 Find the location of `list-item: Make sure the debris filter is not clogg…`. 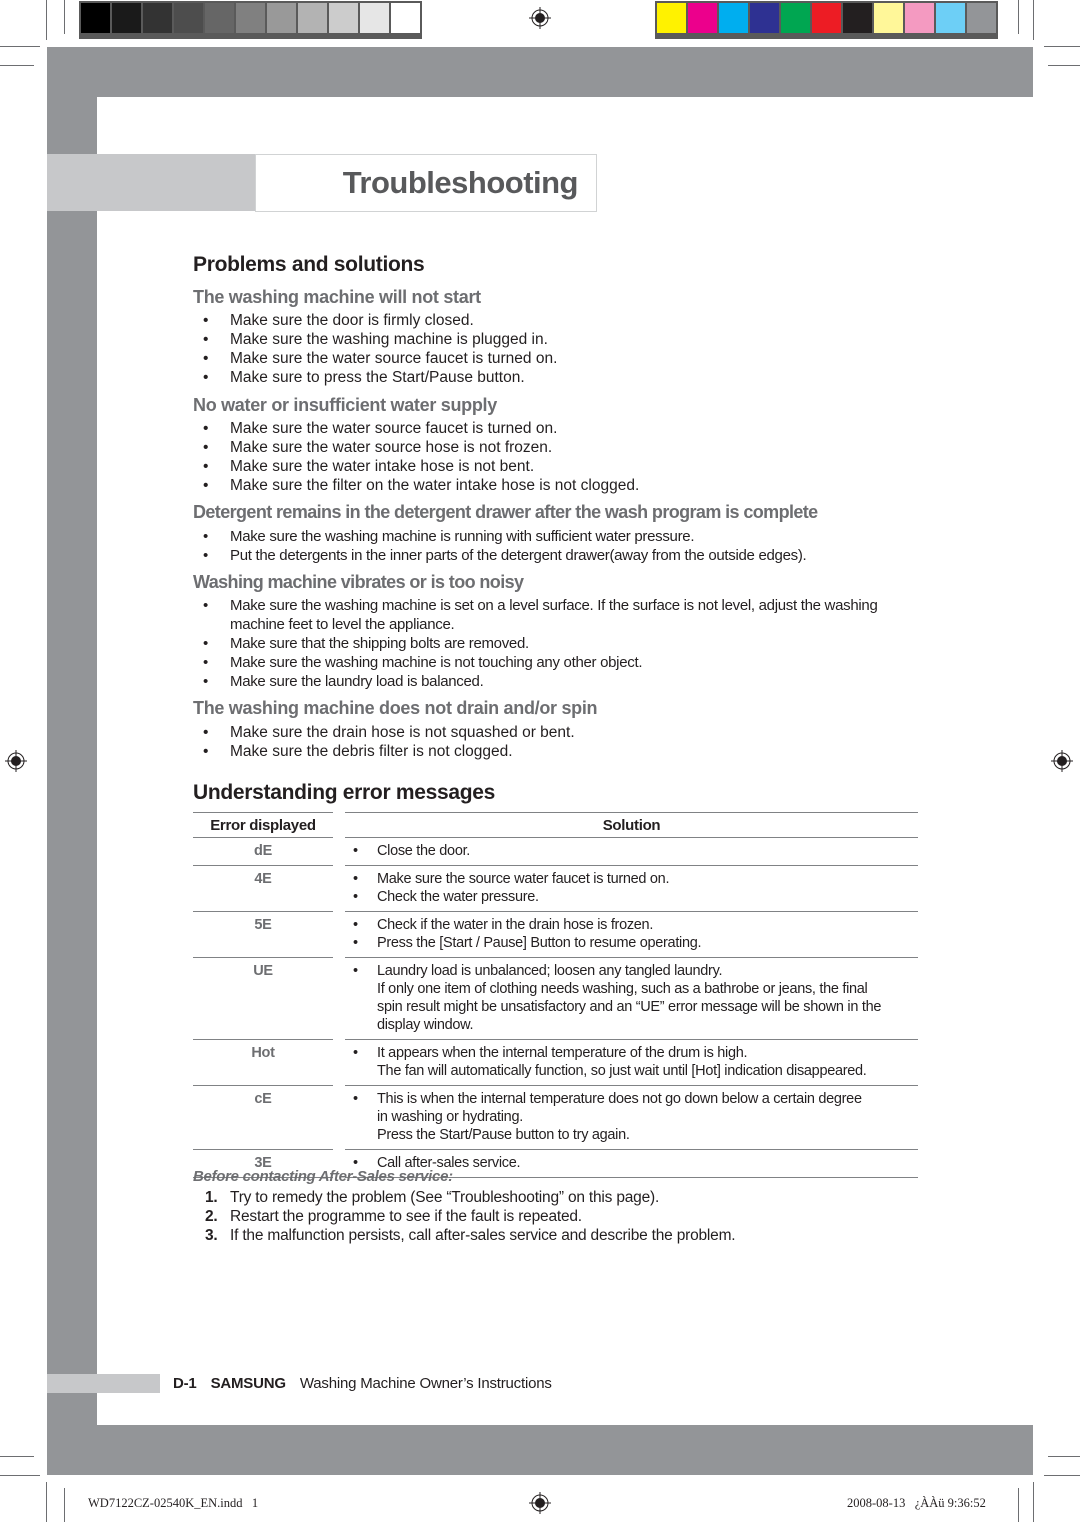

list-item: Make sure the debris filter is not clogg… is located at coordinates (389, 751).